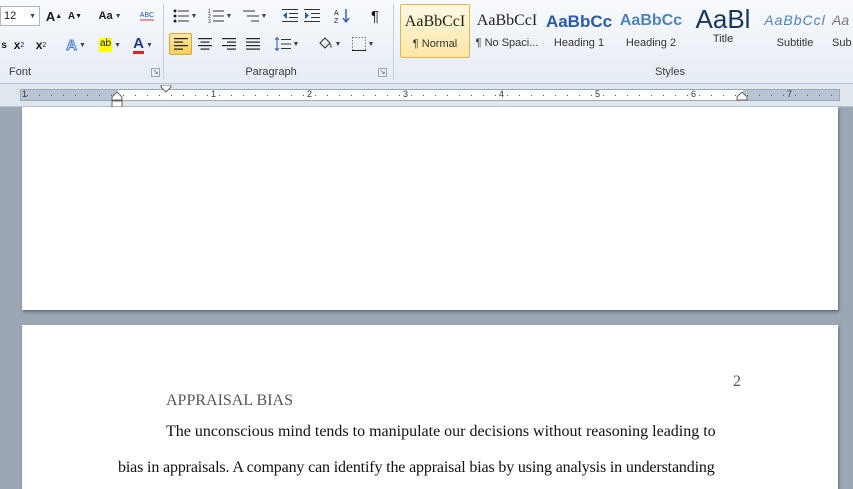  I want to click on increase-indent-button, so click(312, 16).